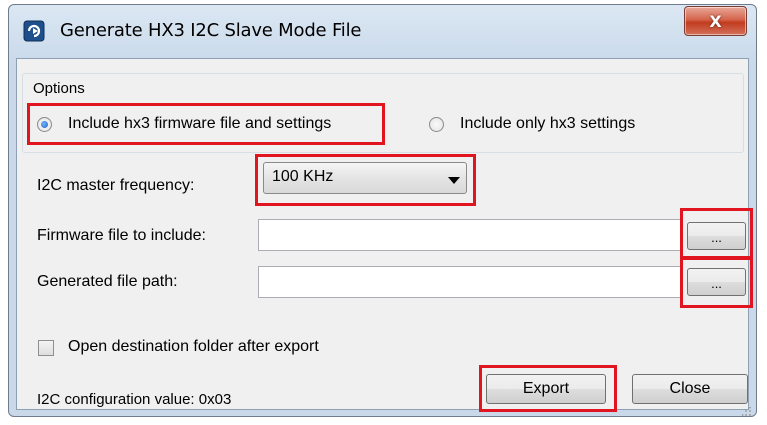 The height and width of the screenshot is (425, 767). What do you see at coordinates (193, 347) in the screenshot?
I see `open-folder-label: Open destination folder after export` at bounding box center [193, 347].